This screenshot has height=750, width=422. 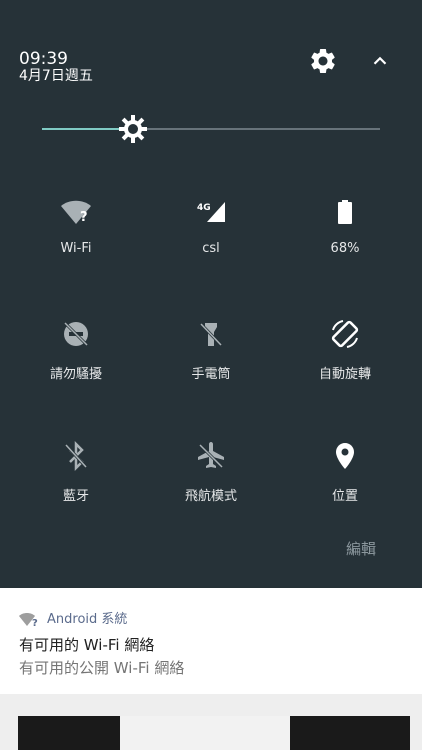 I want to click on notification-text: 有可用的公開 Wi-Fi 網絡, so click(x=102, y=668).